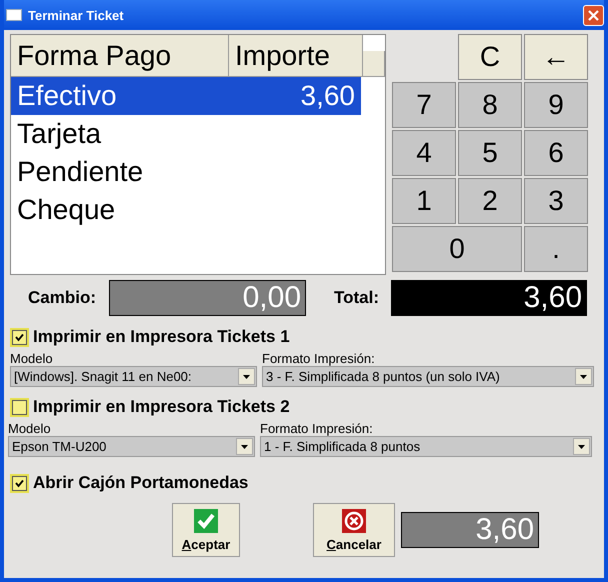 This screenshot has width=608, height=582. I want to click on total-label: Total:, so click(356, 298).